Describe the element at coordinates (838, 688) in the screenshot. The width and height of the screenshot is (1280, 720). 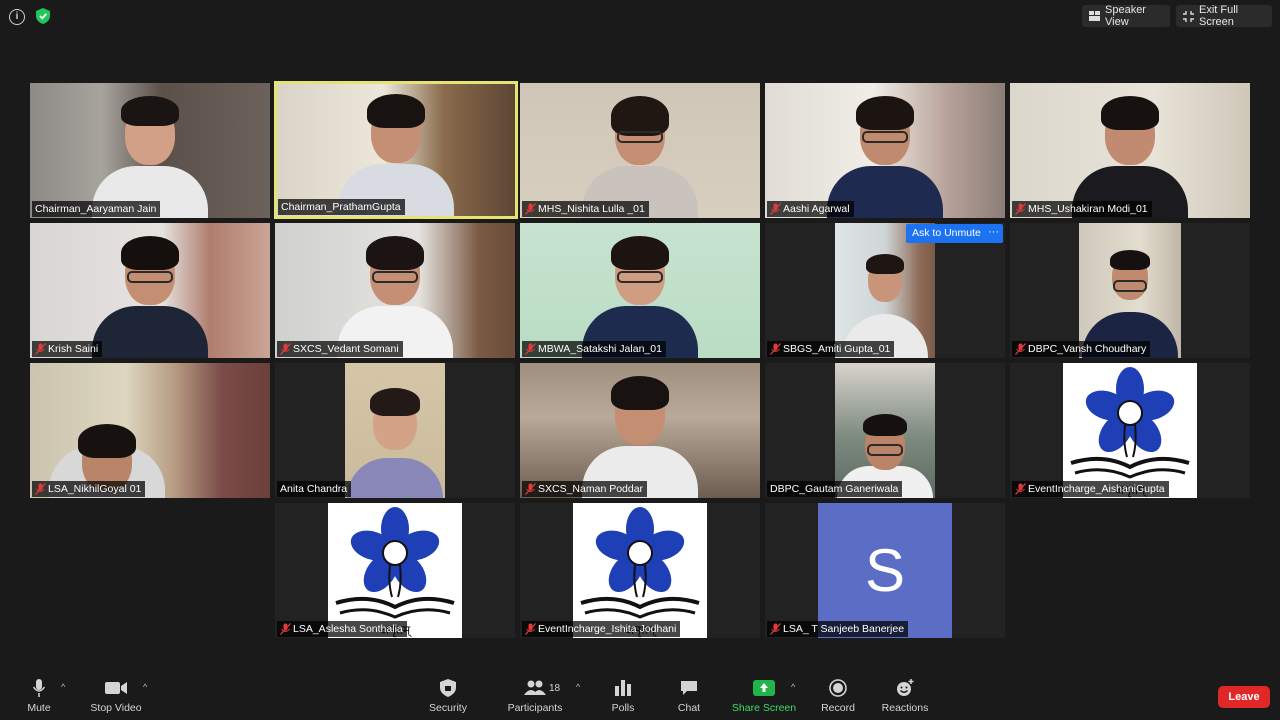
I see `record-icon` at that location.